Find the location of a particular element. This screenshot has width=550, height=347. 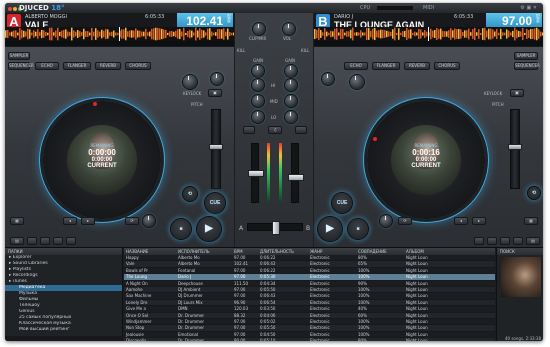

column-artist: ИСПОЛНИТЕЛЬ is located at coordinates (204, 251).